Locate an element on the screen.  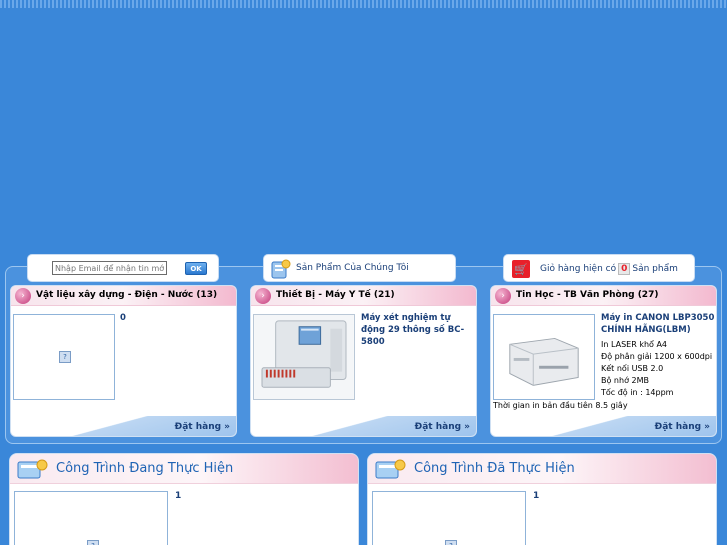
category-header: › Thiết Bị - Máy Y Tế (21) is located at coordinates (363, 296).